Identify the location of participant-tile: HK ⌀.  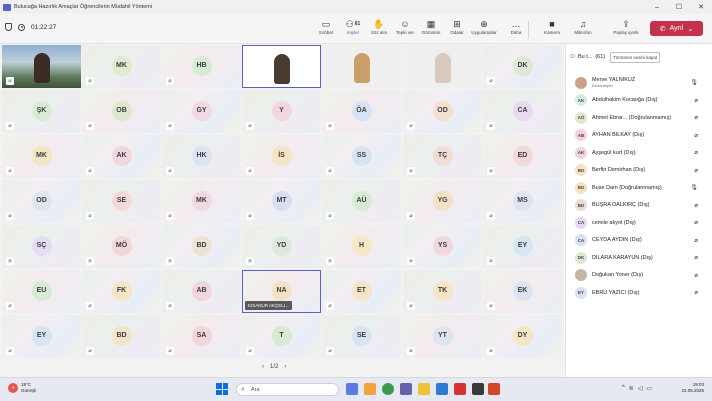
(201, 156).